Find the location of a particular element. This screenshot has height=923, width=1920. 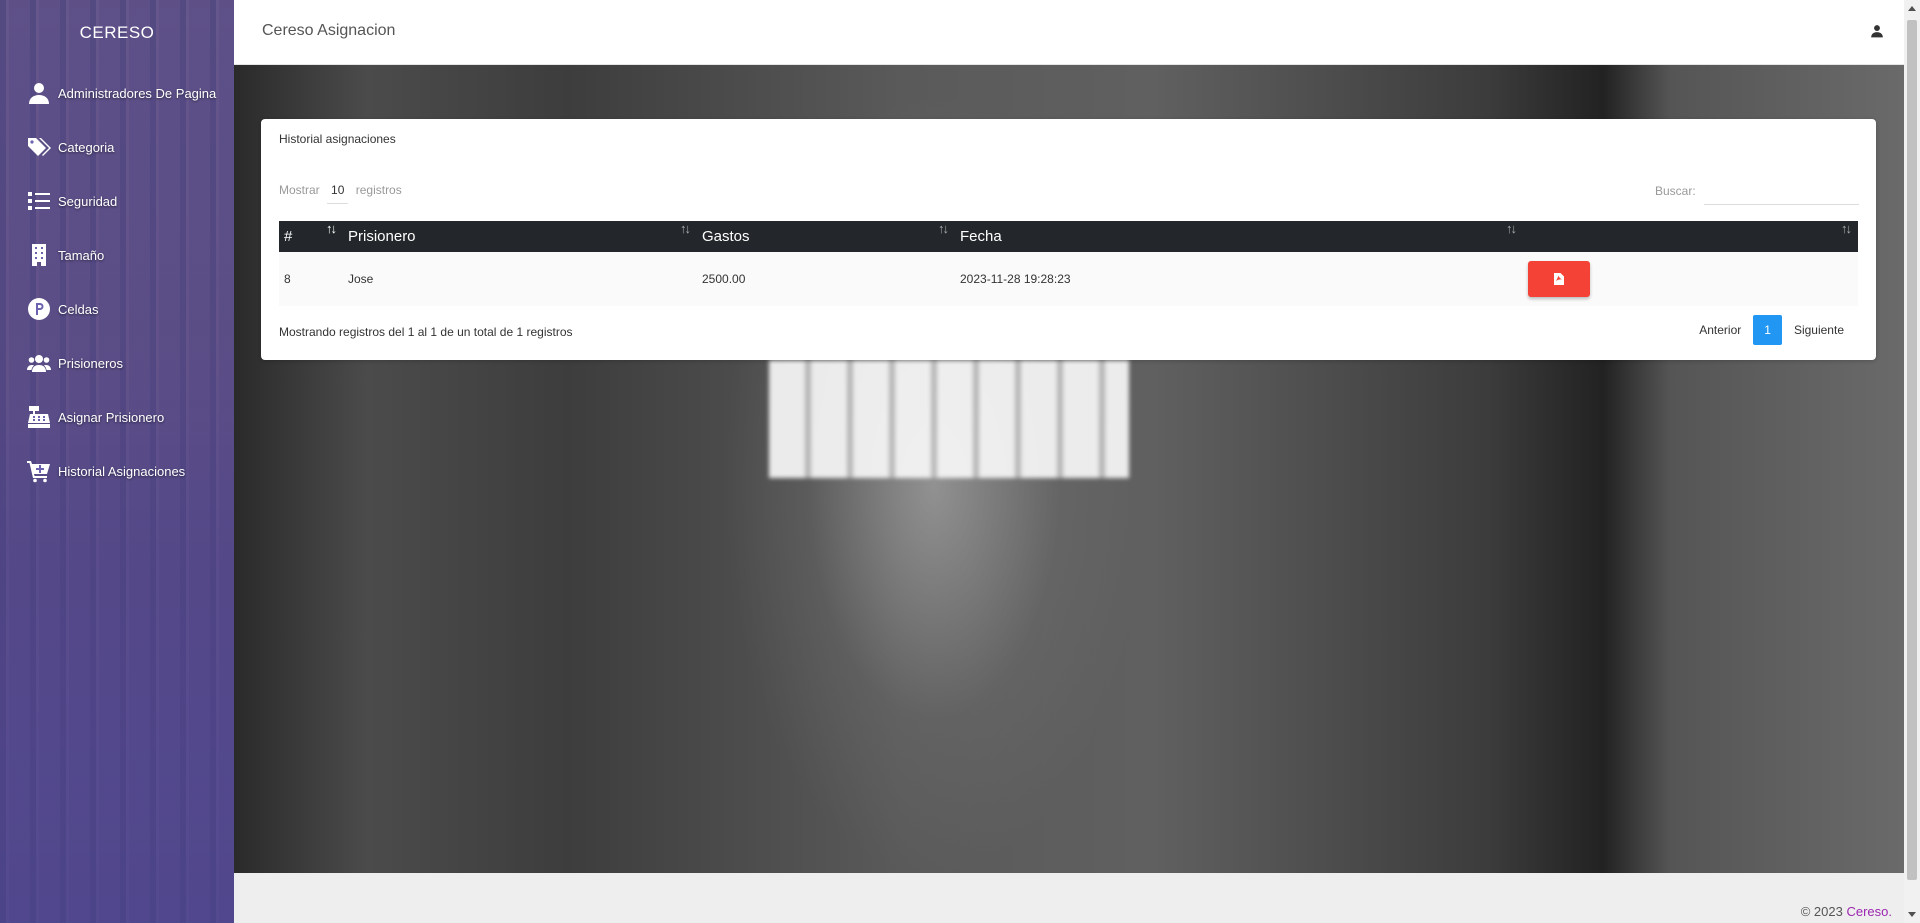

search-input is located at coordinates (1781, 191).